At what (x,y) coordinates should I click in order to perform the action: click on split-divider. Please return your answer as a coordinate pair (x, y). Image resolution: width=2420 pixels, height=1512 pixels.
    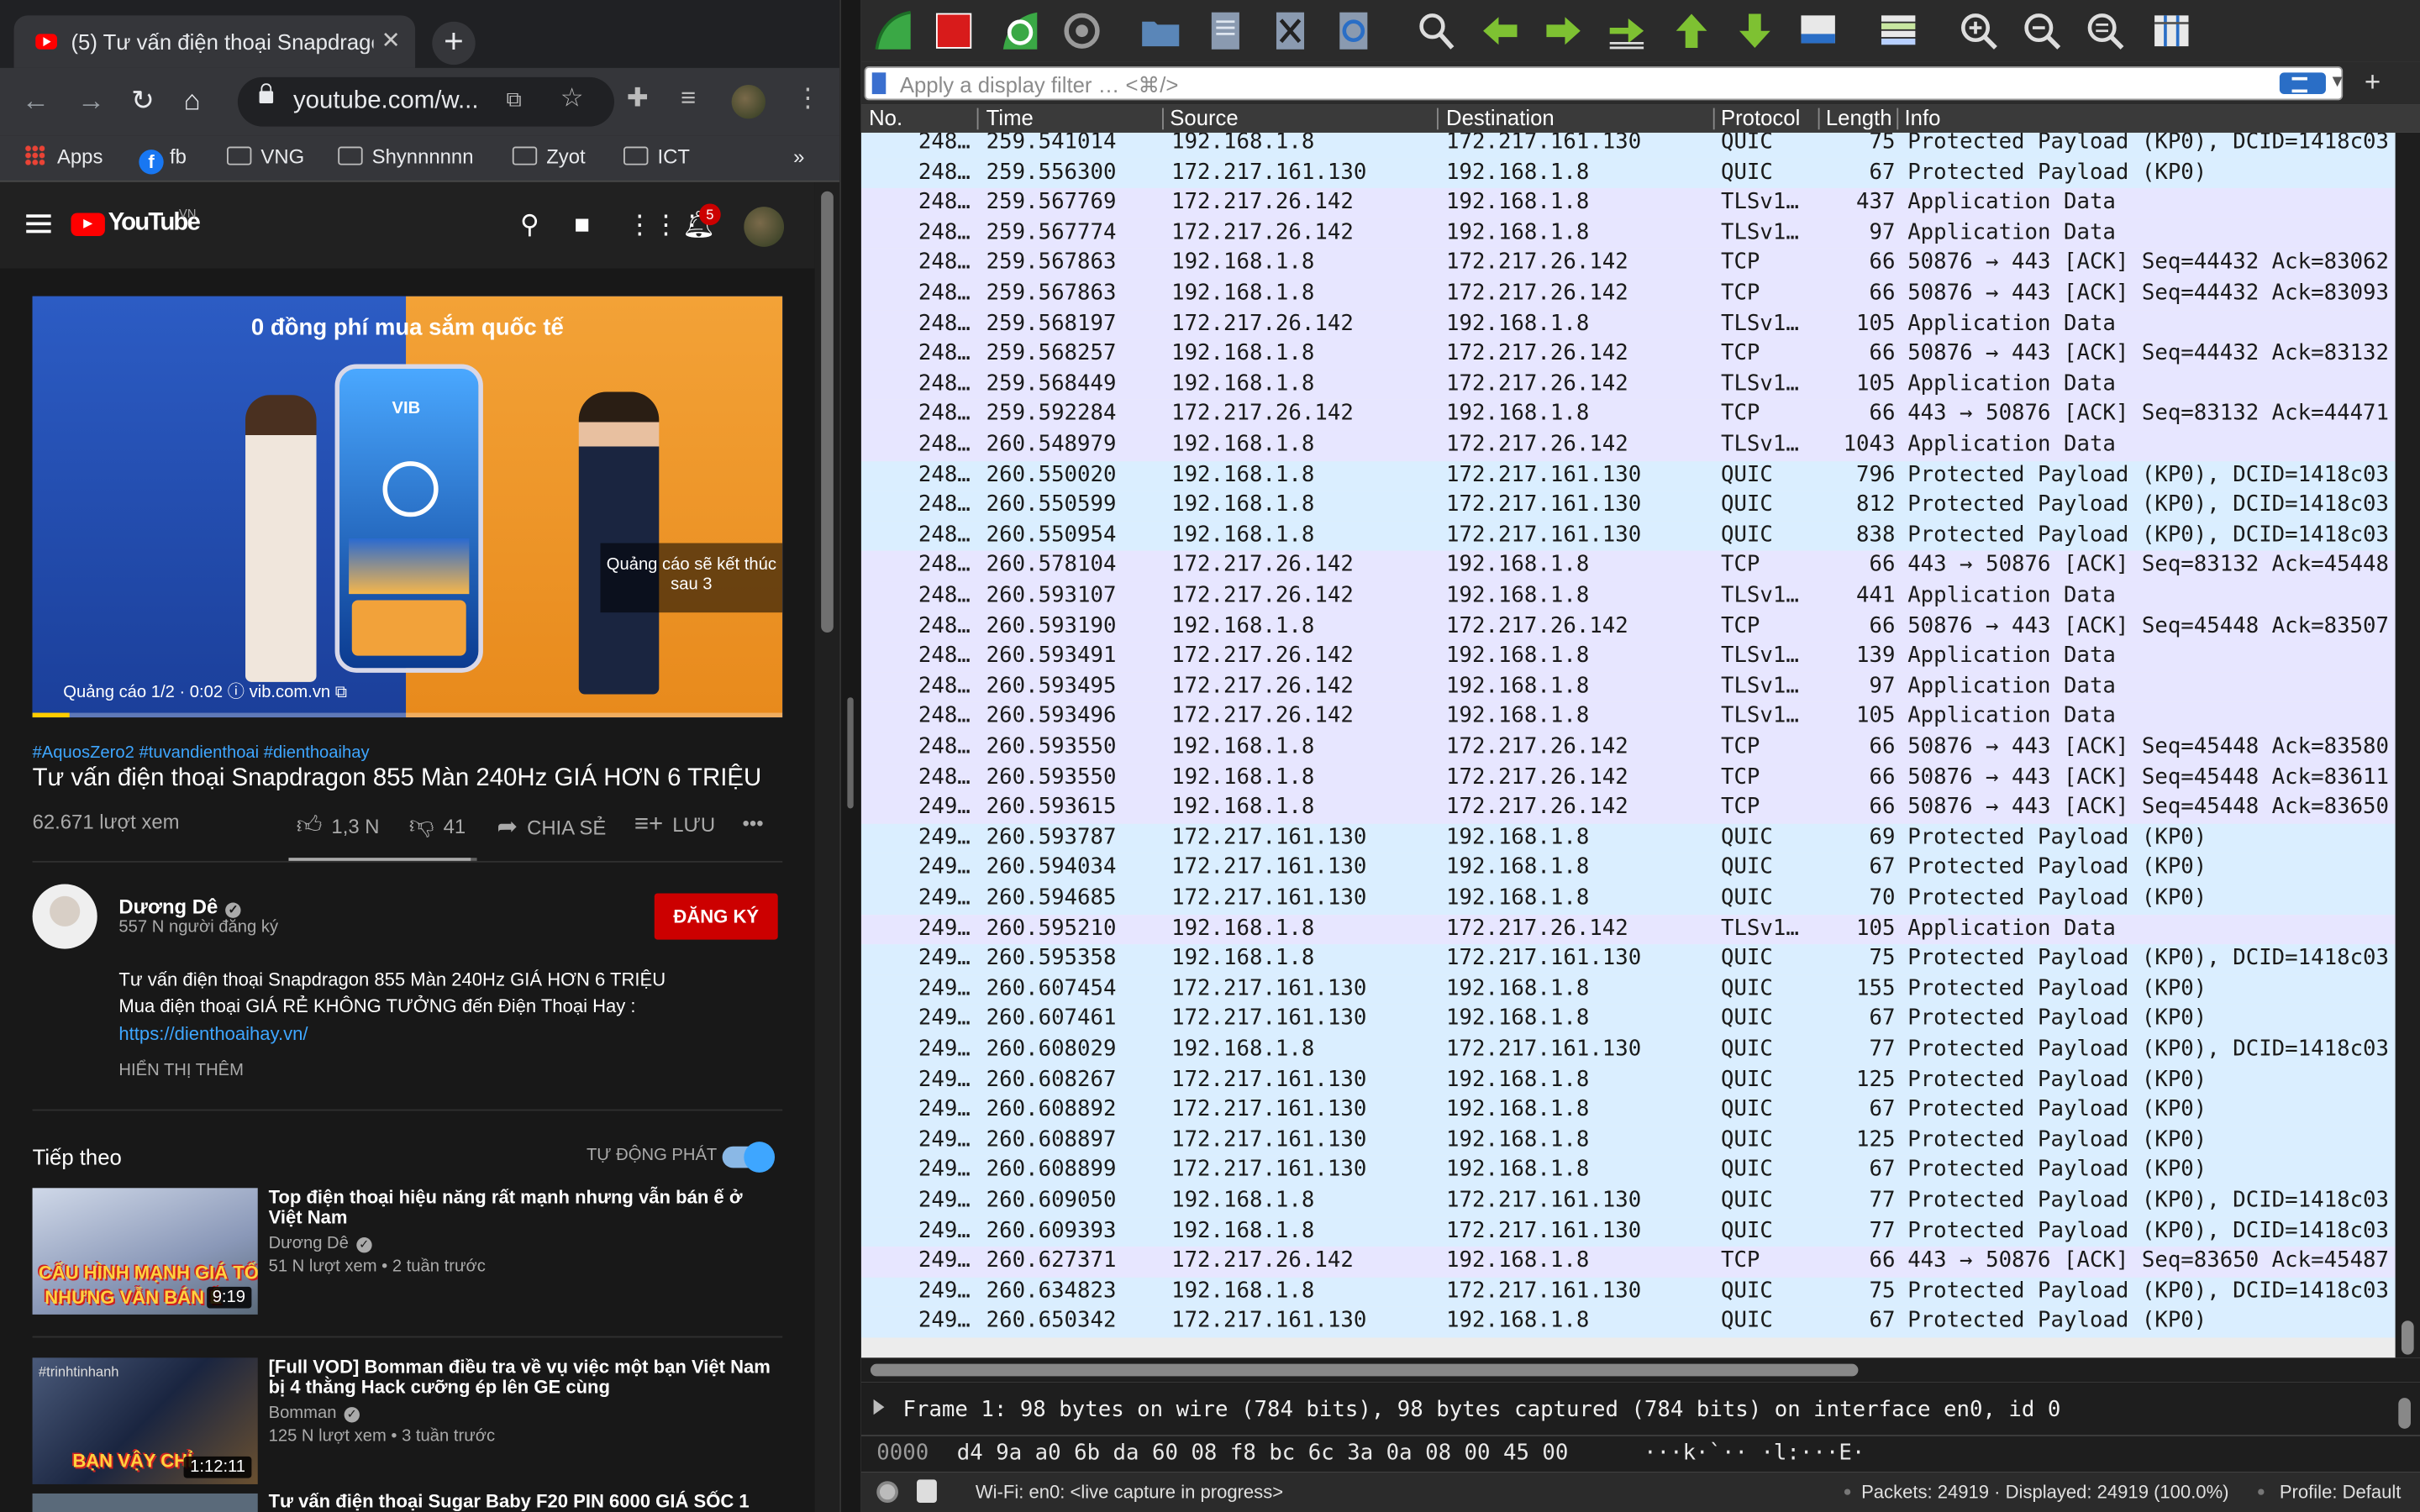
    Looking at the image, I should click on (850, 756).